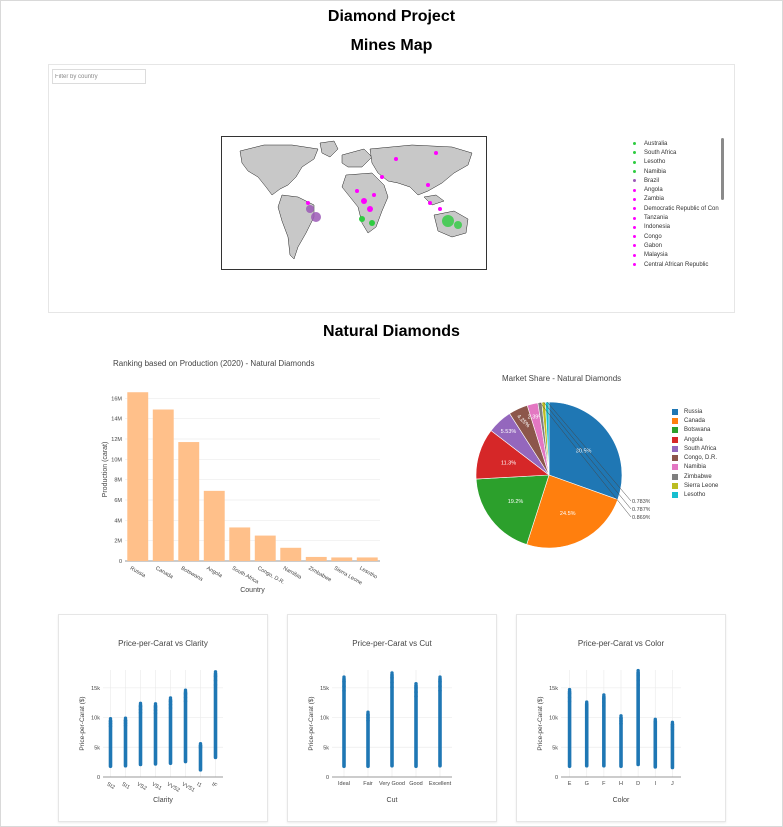 This screenshot has width=783, height=827. I want to click on pie-legend-item: South Africa, so click(695, 448).